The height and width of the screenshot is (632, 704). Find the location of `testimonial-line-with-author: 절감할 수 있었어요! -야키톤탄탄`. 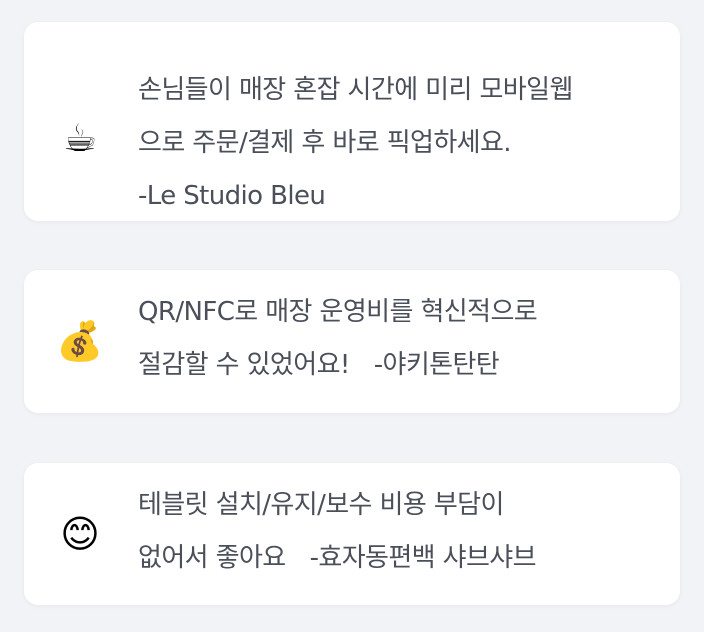

testimonial-line-with-author: 절감할 수 있었어요! -야키톤탄탄 is located at coordinates (397, 365).